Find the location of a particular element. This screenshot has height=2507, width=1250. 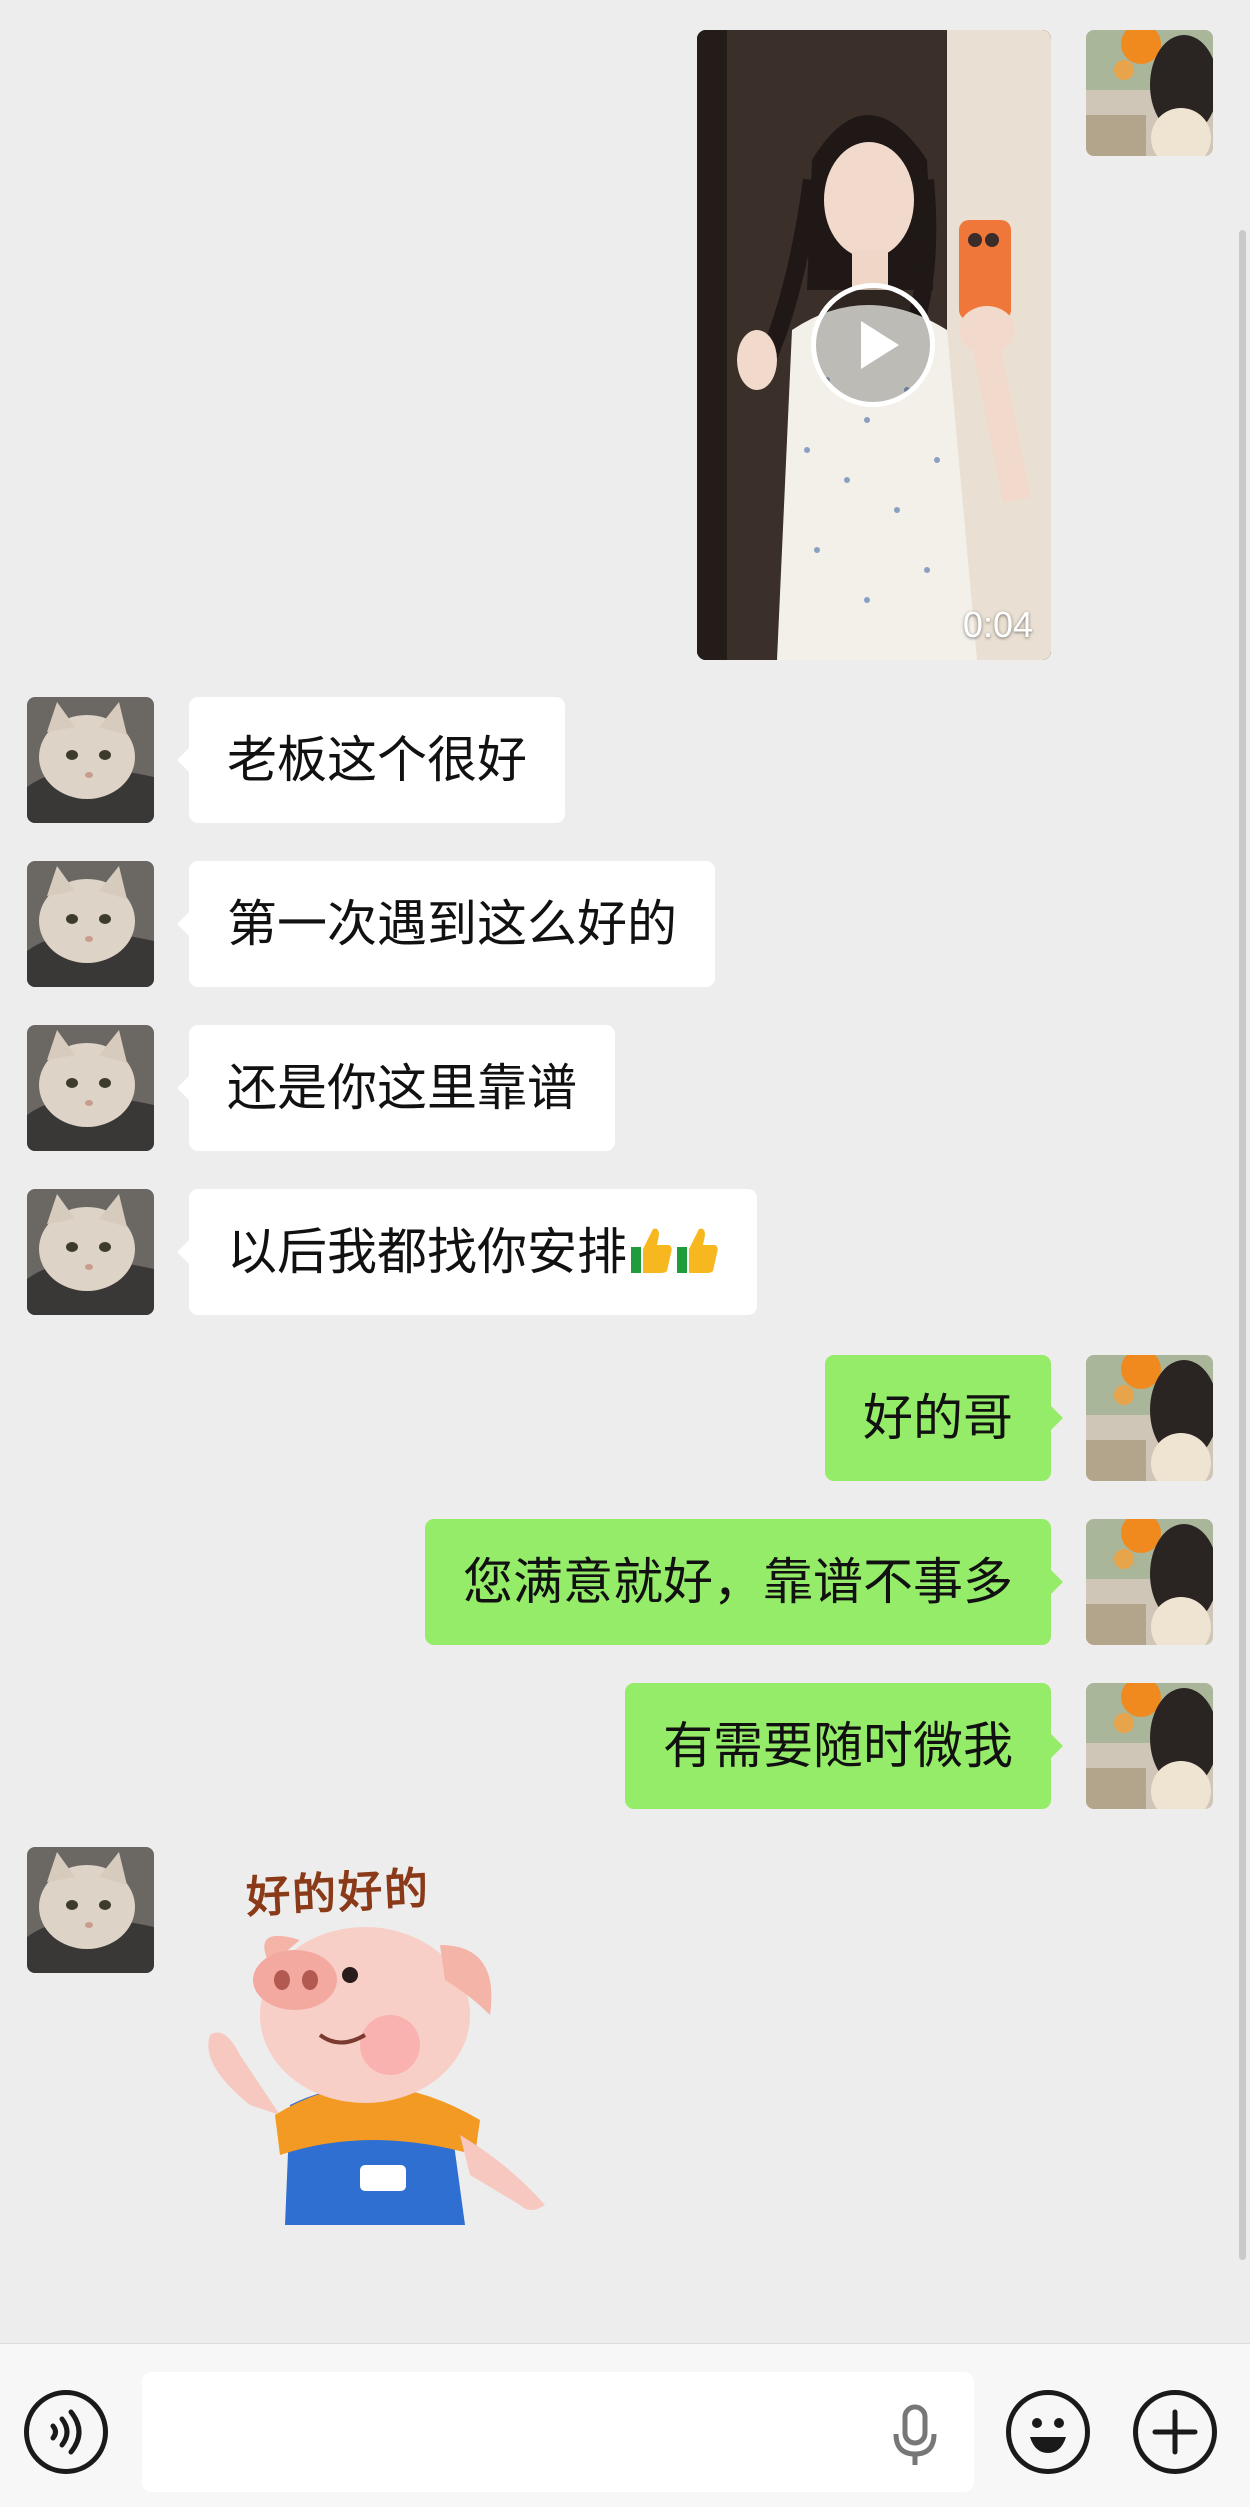

pig-sticker: 好的好的 is located at coordinates (385, 2040).